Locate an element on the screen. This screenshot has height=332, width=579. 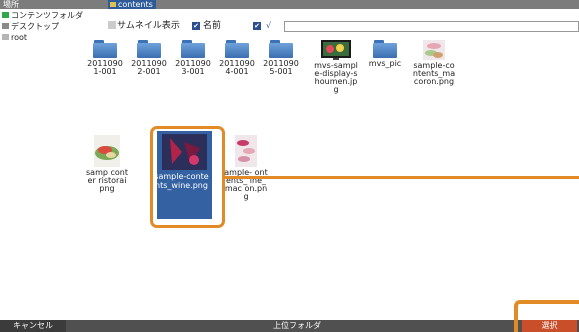
file-item-folder: 20110901-001 is located at coordinates (105, 58).